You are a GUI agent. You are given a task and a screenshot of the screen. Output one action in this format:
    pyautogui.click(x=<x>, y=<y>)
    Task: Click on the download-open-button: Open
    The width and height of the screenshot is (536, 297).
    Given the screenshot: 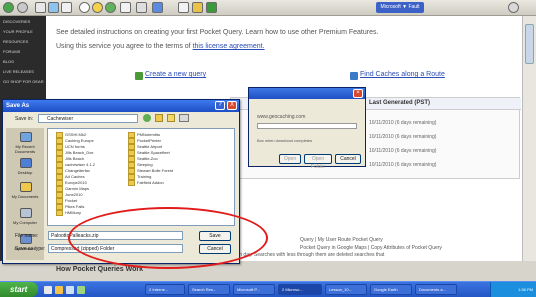 What is the action you would take?
    pyautogui.click(x=290, y=159)
    